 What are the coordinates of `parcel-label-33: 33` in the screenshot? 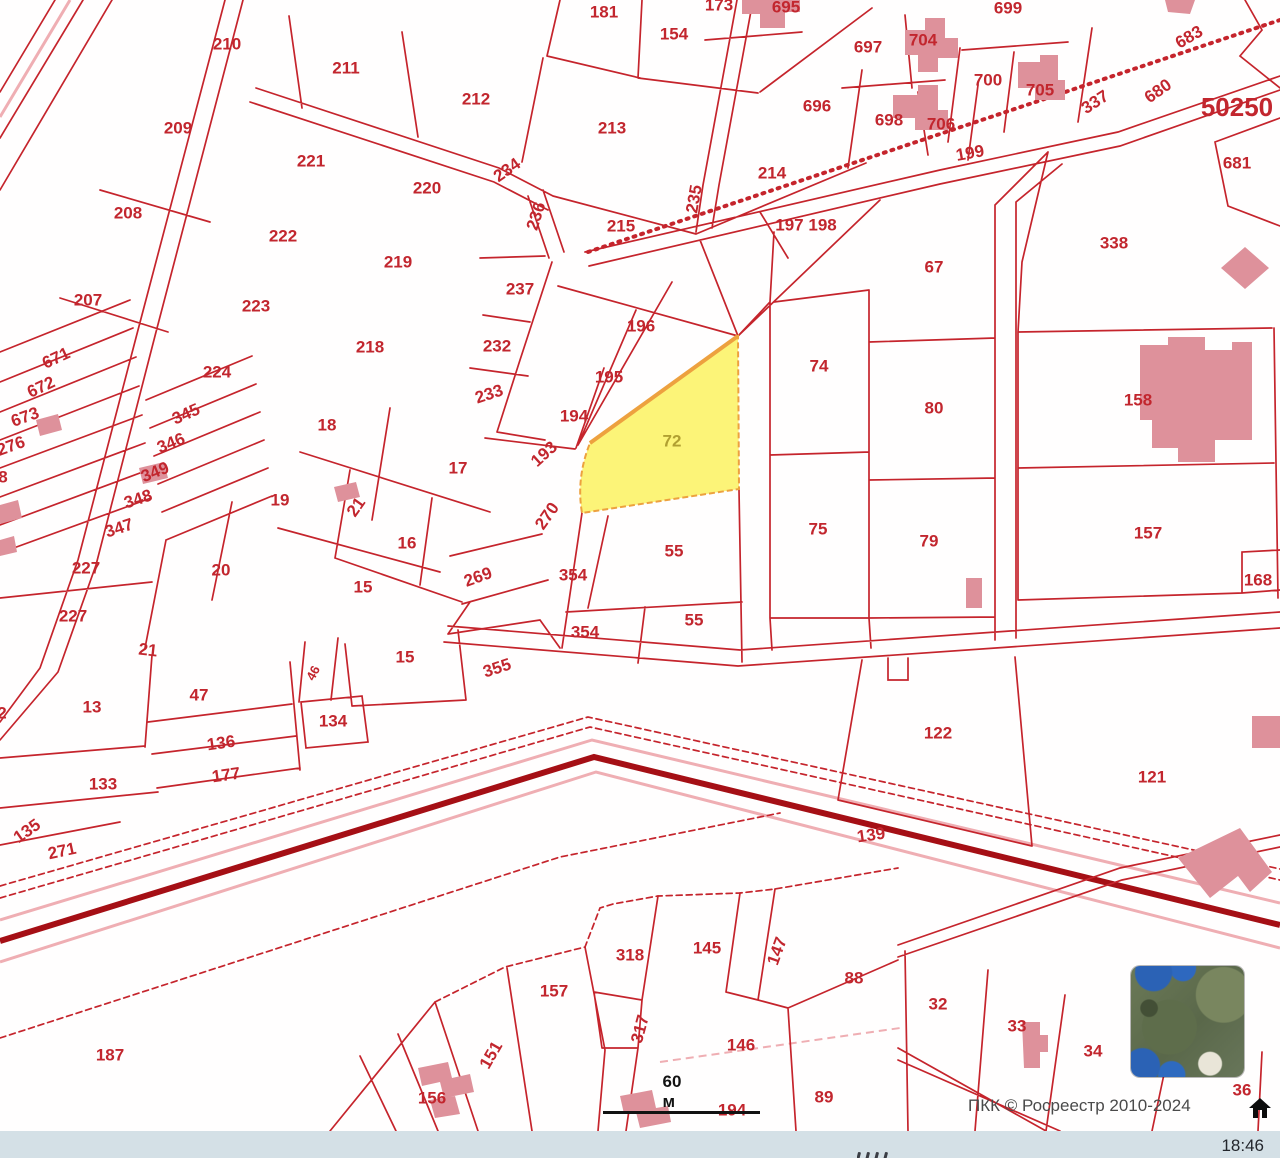 It's located at (1017, 1026).